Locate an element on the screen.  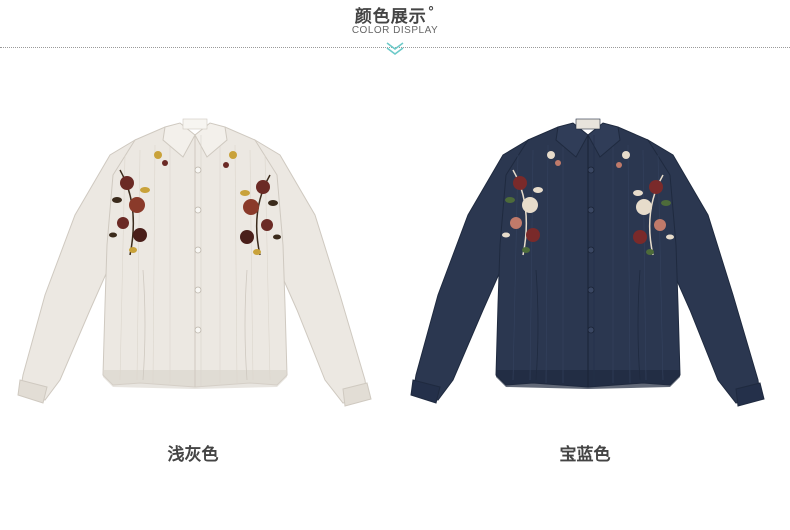
section-header: 颜色展示° COLOR DISPLAY is located at coordinates (395, 30).